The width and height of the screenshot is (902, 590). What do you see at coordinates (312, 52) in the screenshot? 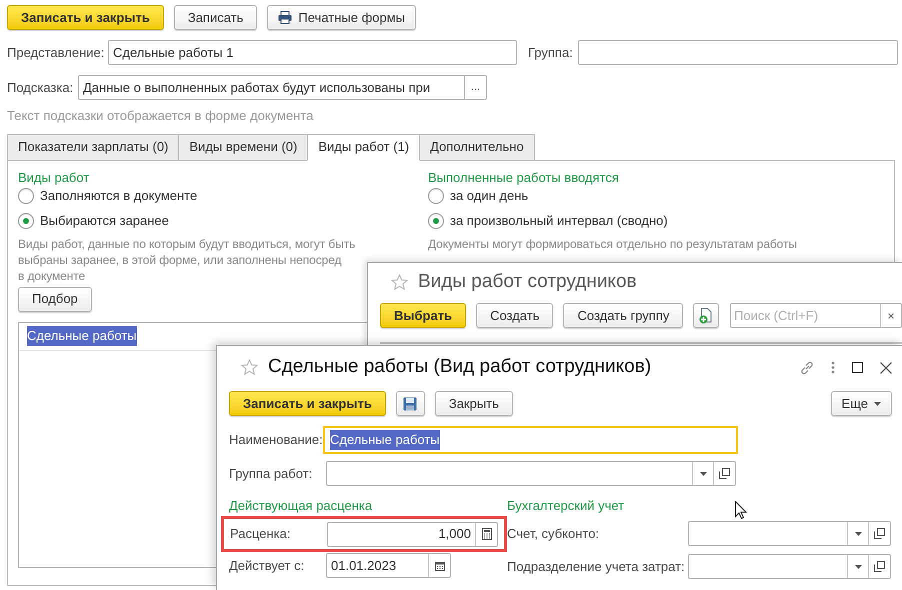
I see `input-field: Сдельные работы 1` at bounding box center [312, 52].